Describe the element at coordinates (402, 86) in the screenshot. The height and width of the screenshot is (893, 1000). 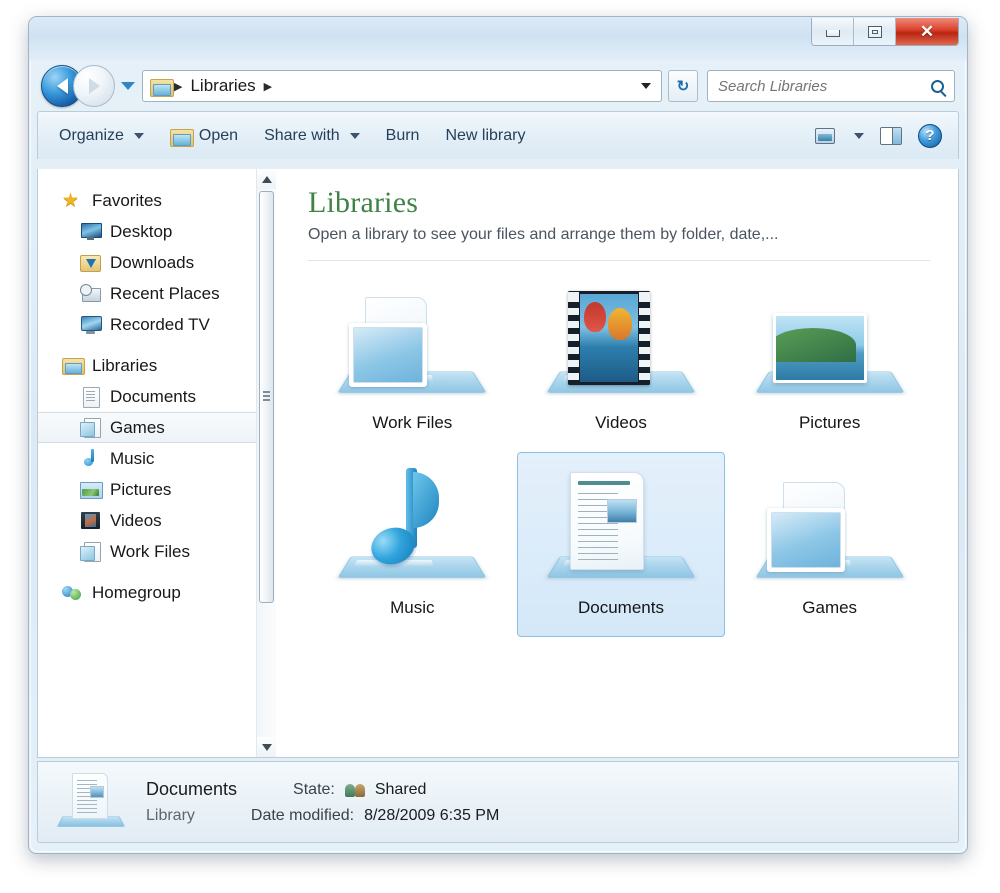
I see `breadcrumb: ▶ Libraries ▶` at that location.